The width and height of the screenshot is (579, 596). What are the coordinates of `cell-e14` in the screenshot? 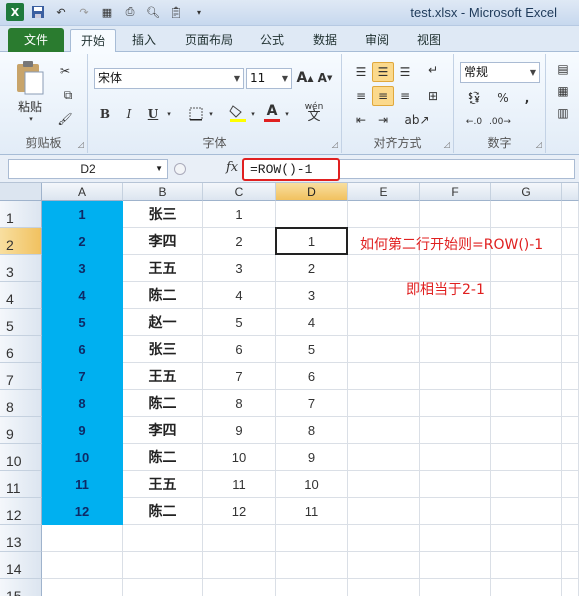 It's located at (384, 565).